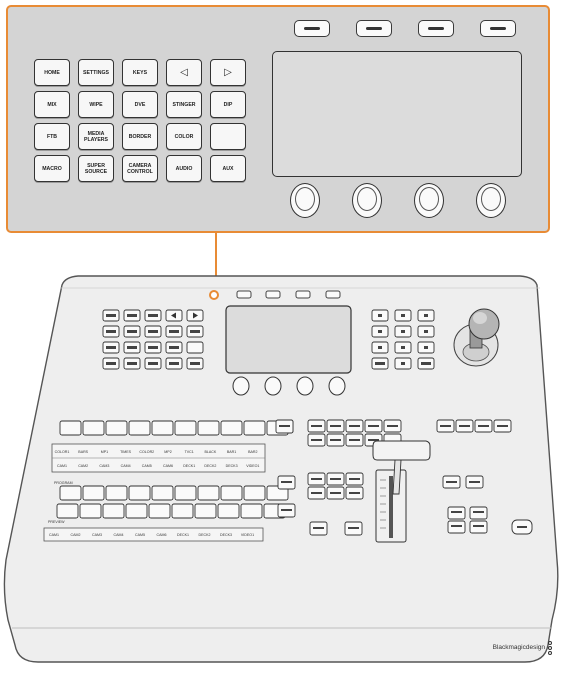 The width and height of the screenshot is (563, 675). I want to click on program-bottom-label-7: DECK2, so click(210, 466).